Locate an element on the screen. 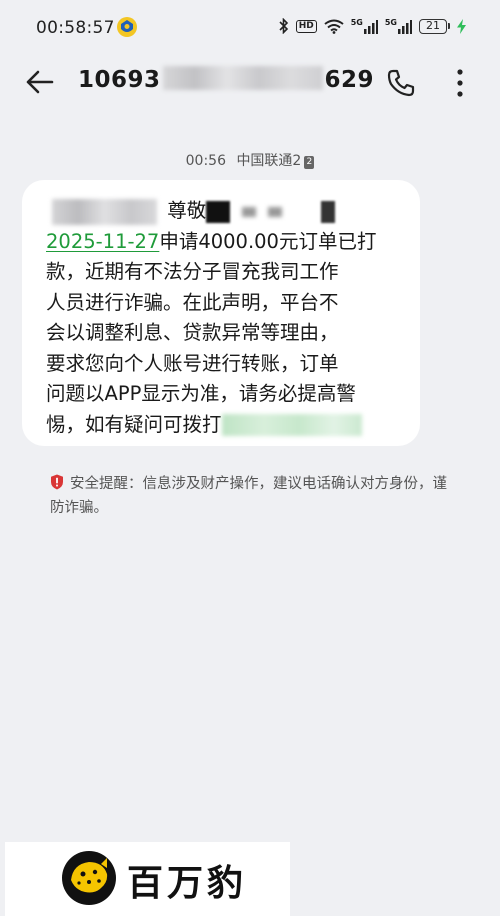 The width and height of the screenshot is (500, 916). watermark: 百万豹 is located at coordinates (147, 879).